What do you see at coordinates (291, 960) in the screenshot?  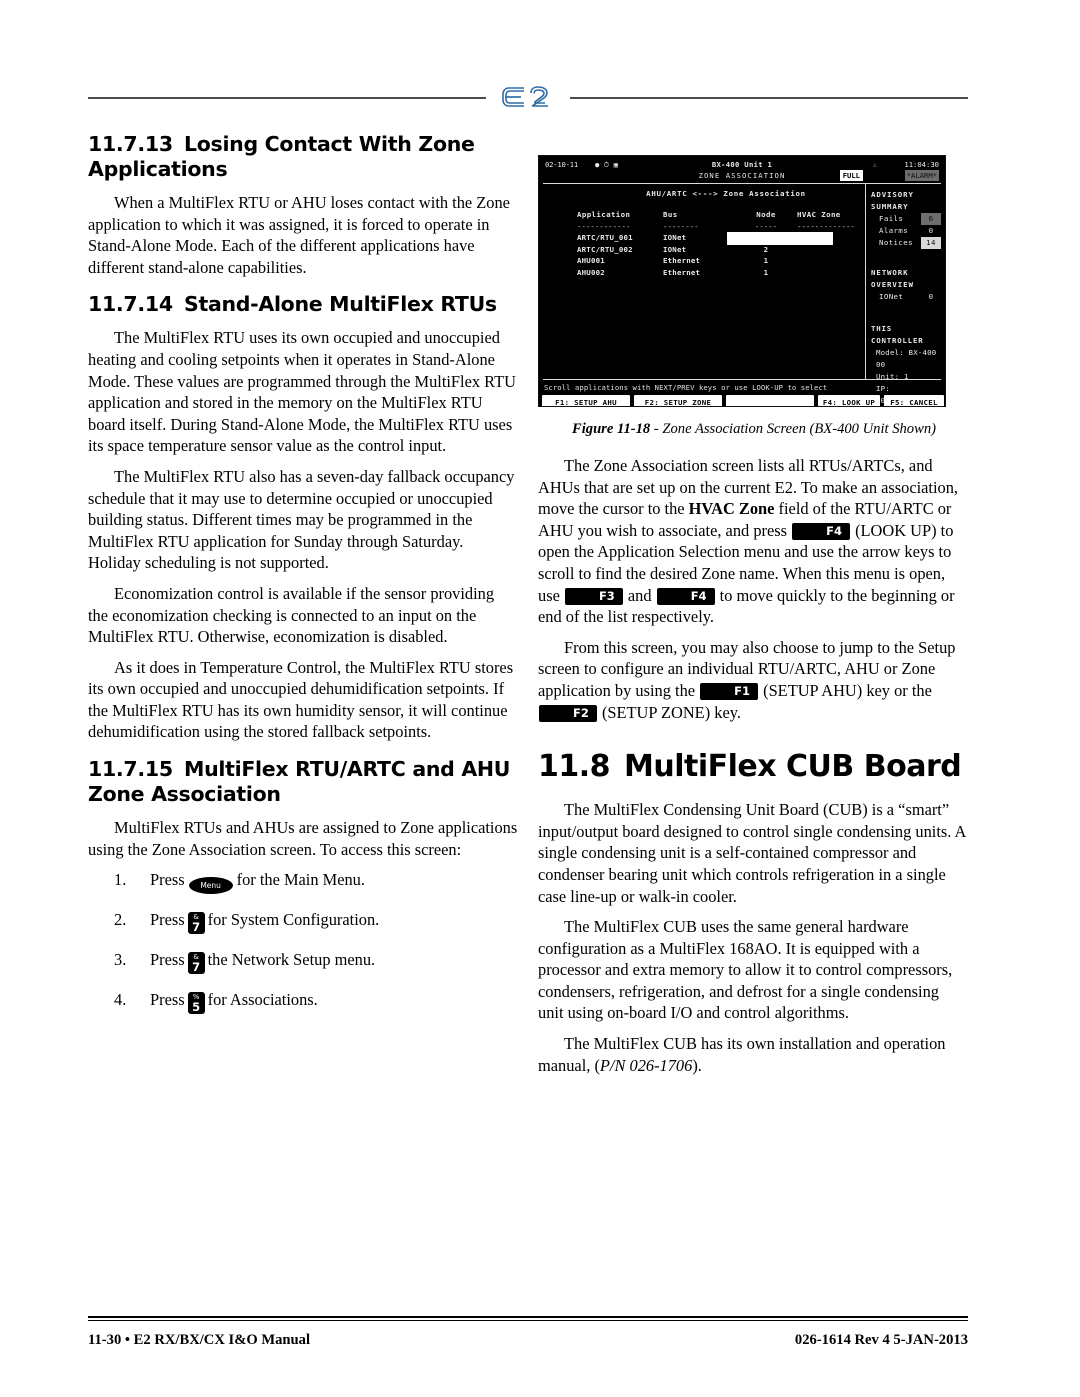 I see `step-text-post: the Network Setup menu.` at bounding box center [291, 960].